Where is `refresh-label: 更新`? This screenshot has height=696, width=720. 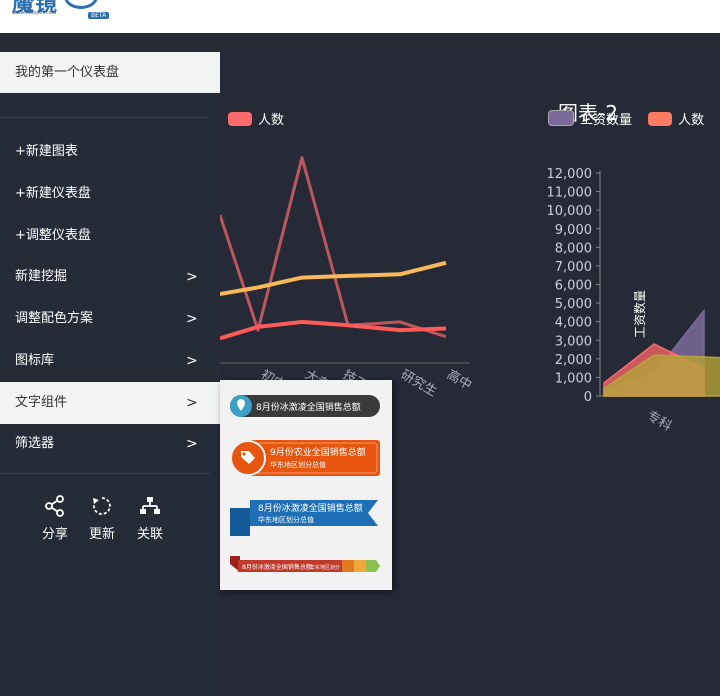
refresh-label: 更新 is located at coordinates (101, 534).